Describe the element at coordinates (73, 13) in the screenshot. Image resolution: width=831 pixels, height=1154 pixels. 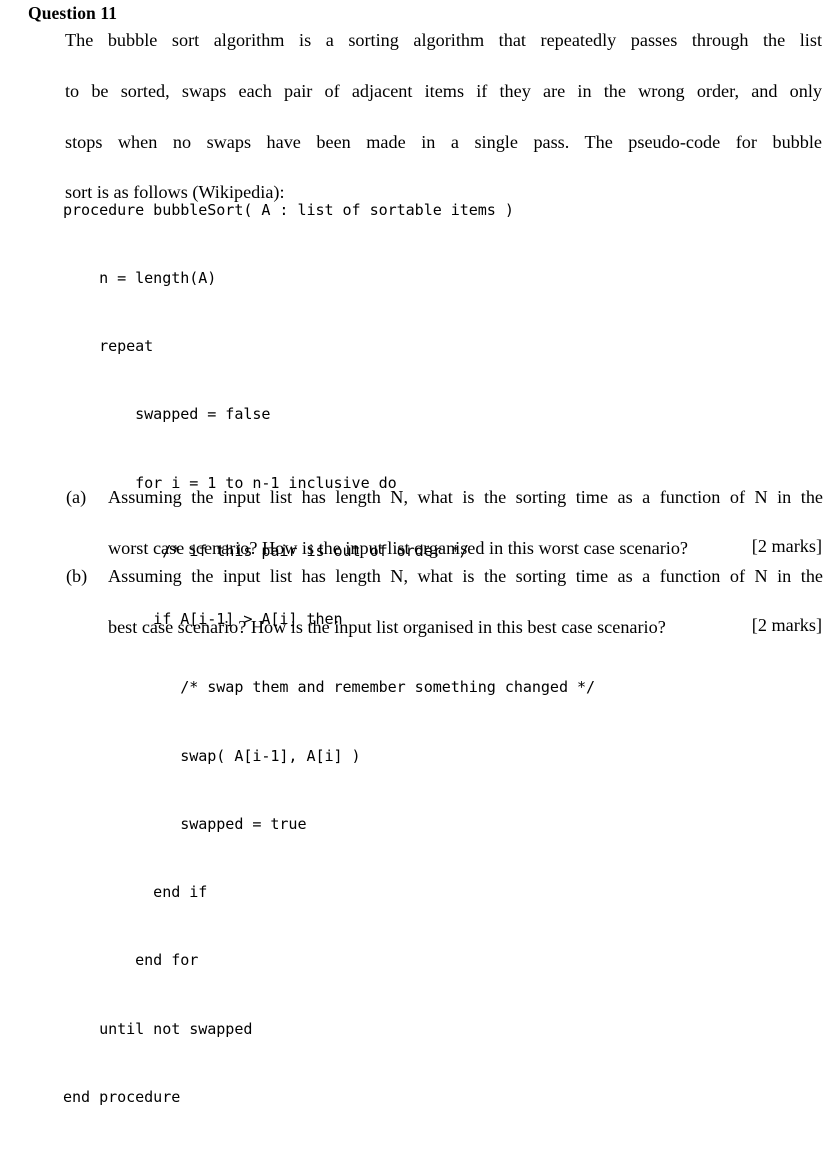
I see `page-title: Question 11` at that location.